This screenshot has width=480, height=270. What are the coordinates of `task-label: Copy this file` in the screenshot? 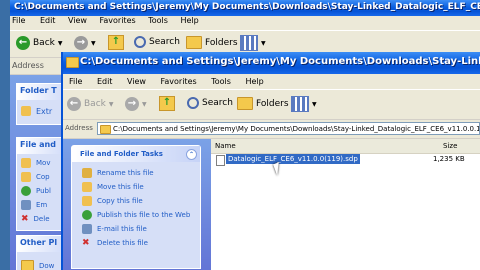 It's located at (120, 201).